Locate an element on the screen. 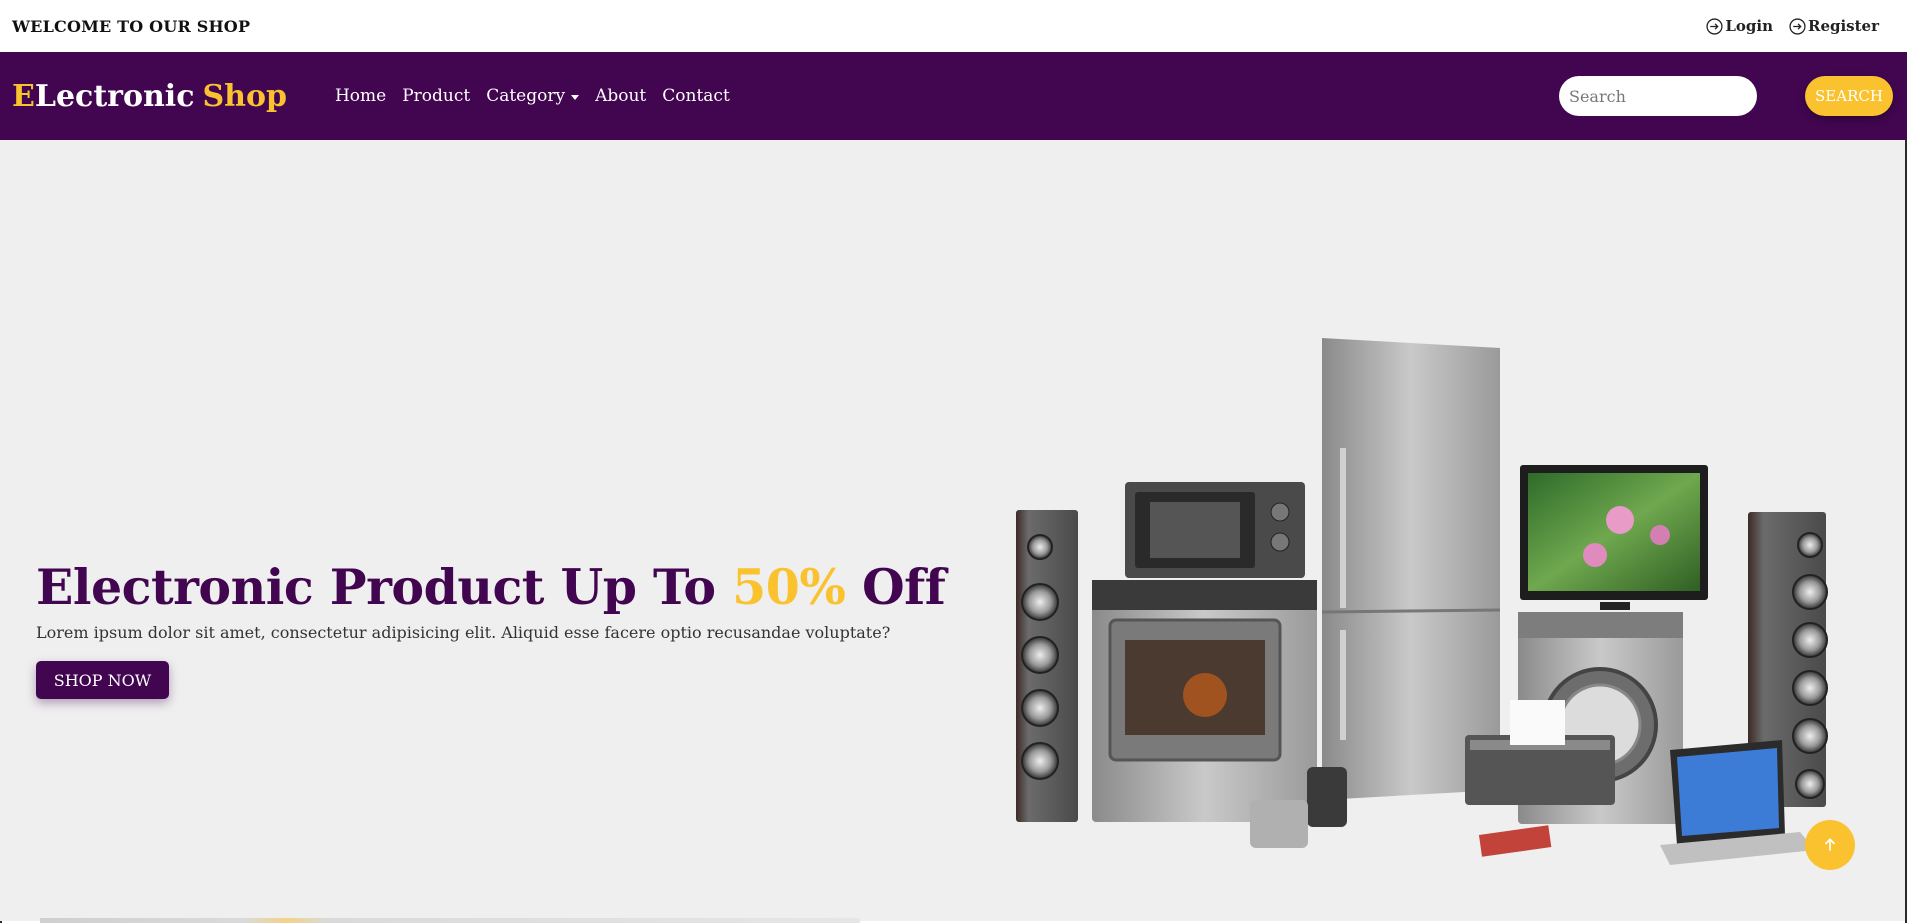 The height and width of the screenshot is (923, 1907). next-section-strip is located at coordinates (450, 920).